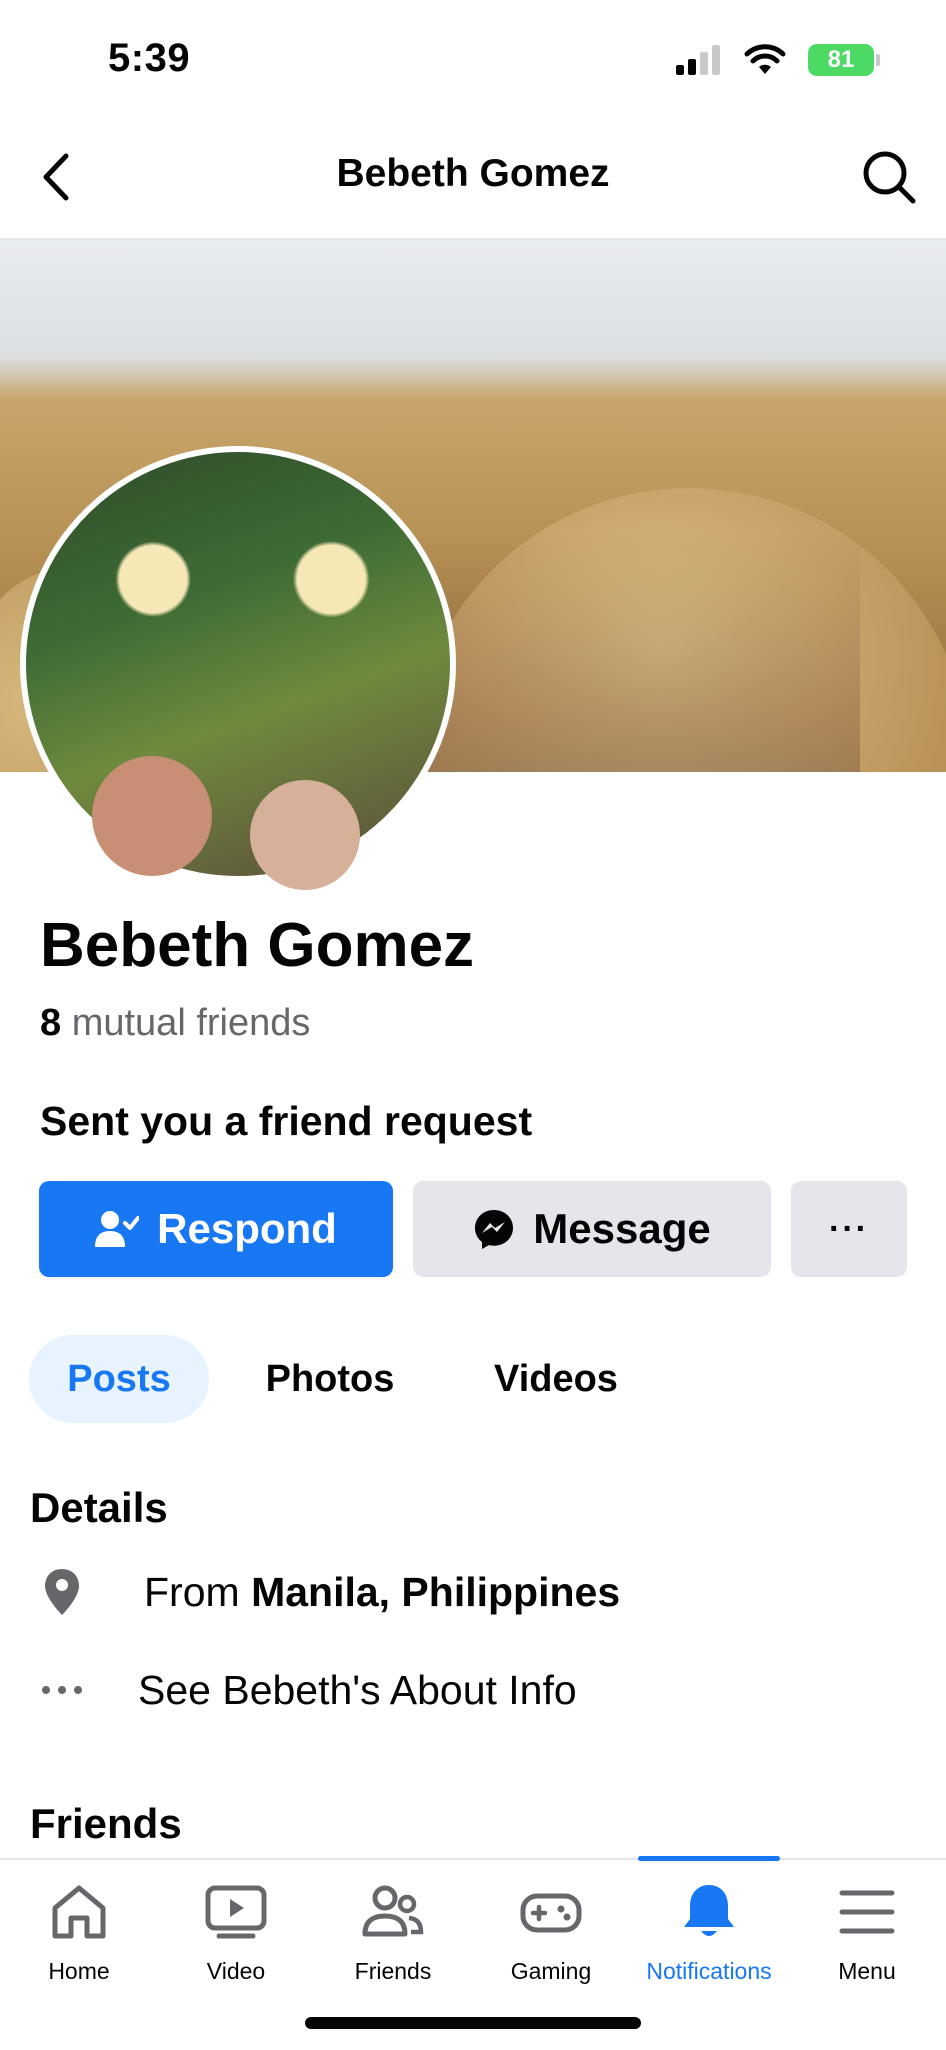  I want to click on tabbar-video: Video, so click(236, 1932).